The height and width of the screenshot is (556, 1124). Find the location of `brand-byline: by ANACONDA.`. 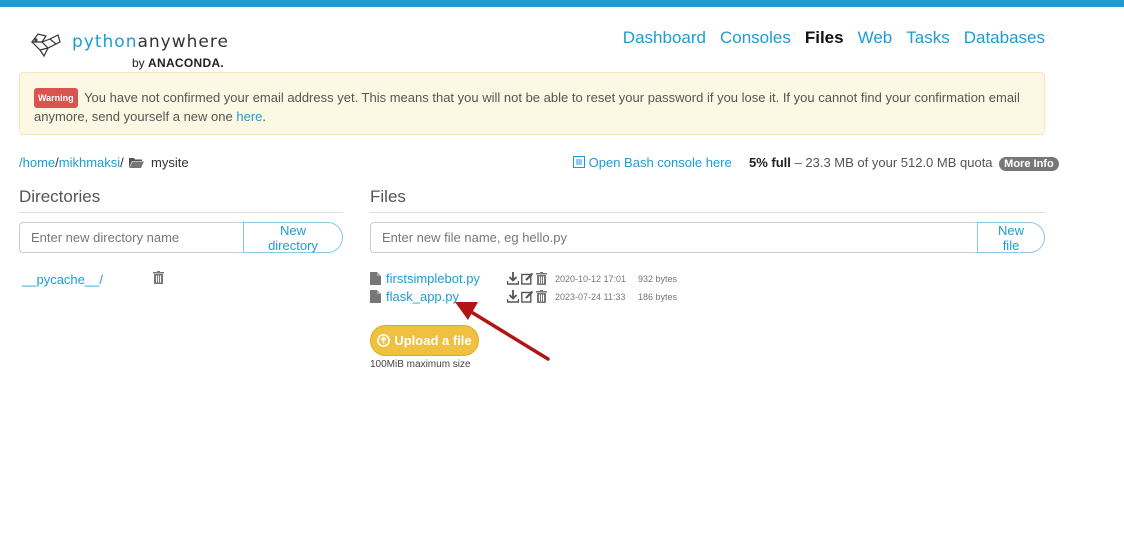

brand-byline: by ANACONDA. is located at coordinates (178, 63).